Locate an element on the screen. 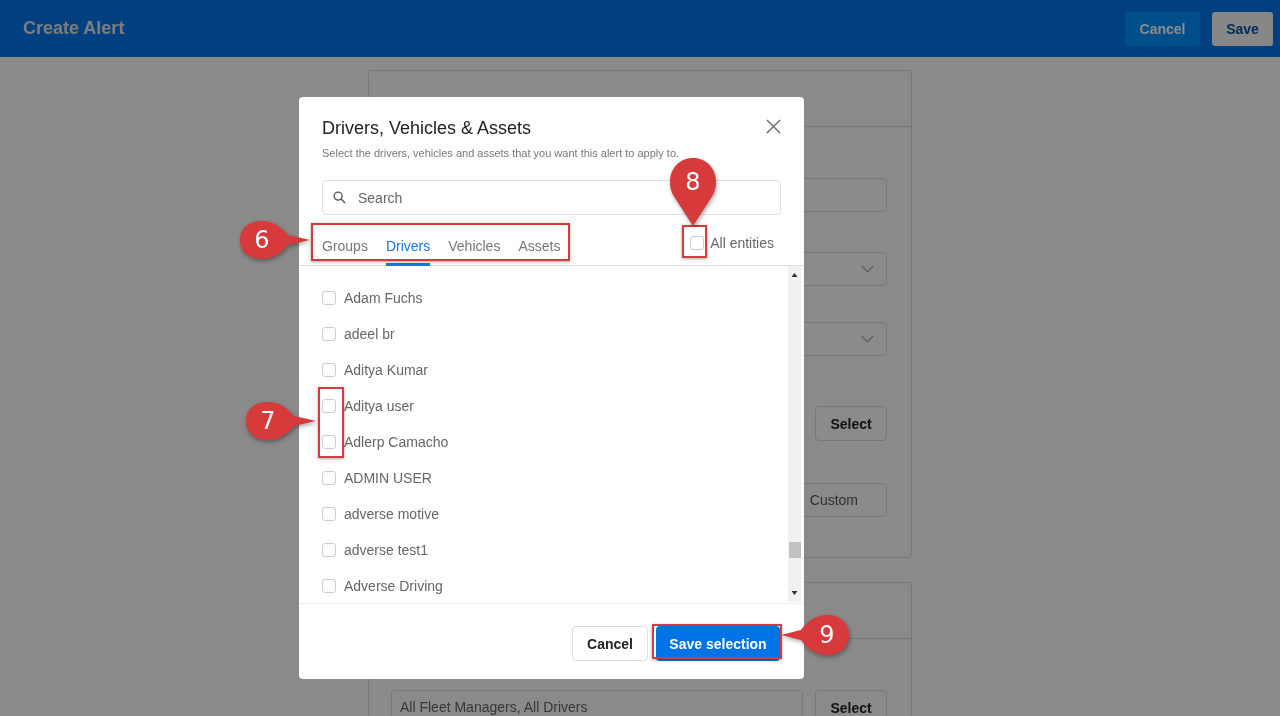 This screenshot has width=1280, height=716. callout-badge: 8 is located at coordinates (693, 192).